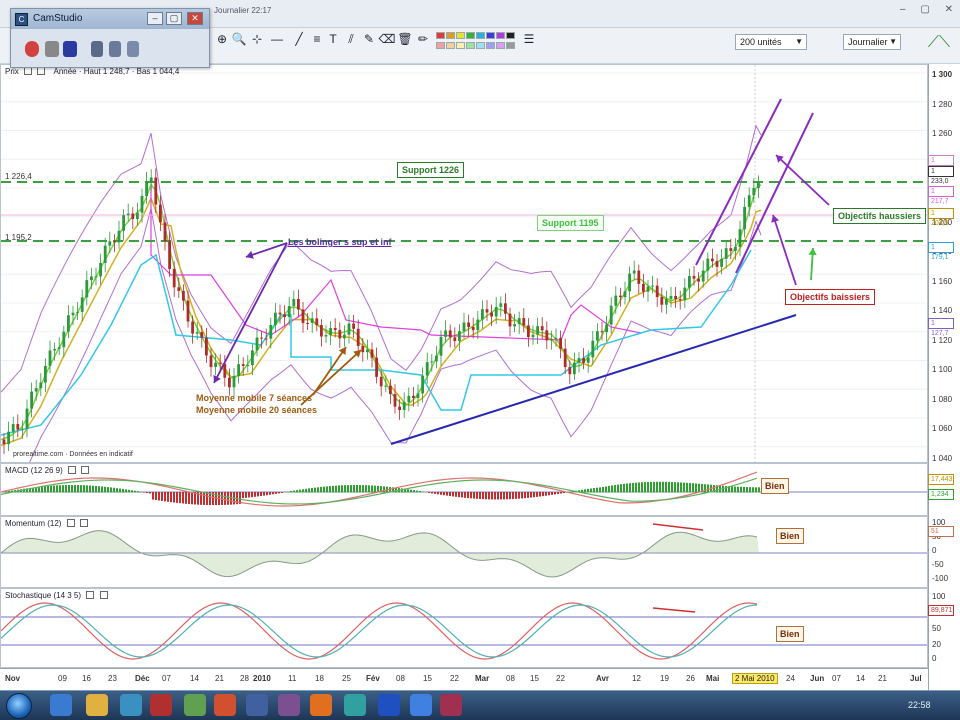 This screenshot has height=720, width=960. I want to click on momentum-pane: Momentum (12) Bien, so click(464, 552).